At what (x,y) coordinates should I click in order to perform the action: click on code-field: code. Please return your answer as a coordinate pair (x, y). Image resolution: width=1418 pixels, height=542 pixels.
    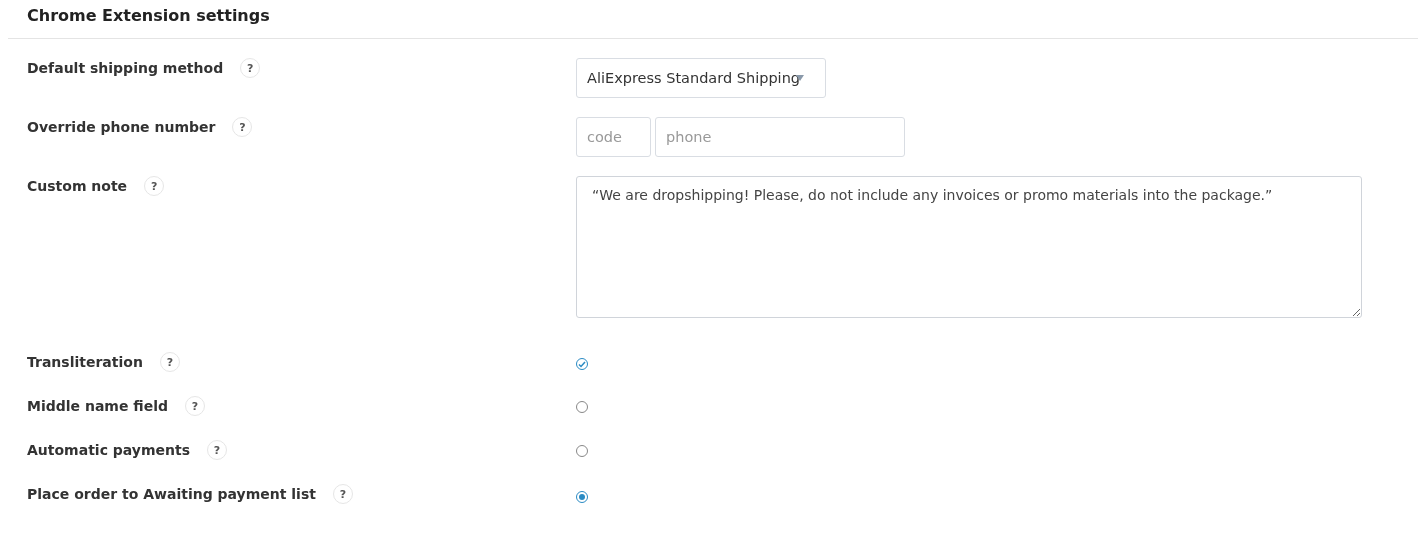
    Looking at the image, I should click on (613, 137).